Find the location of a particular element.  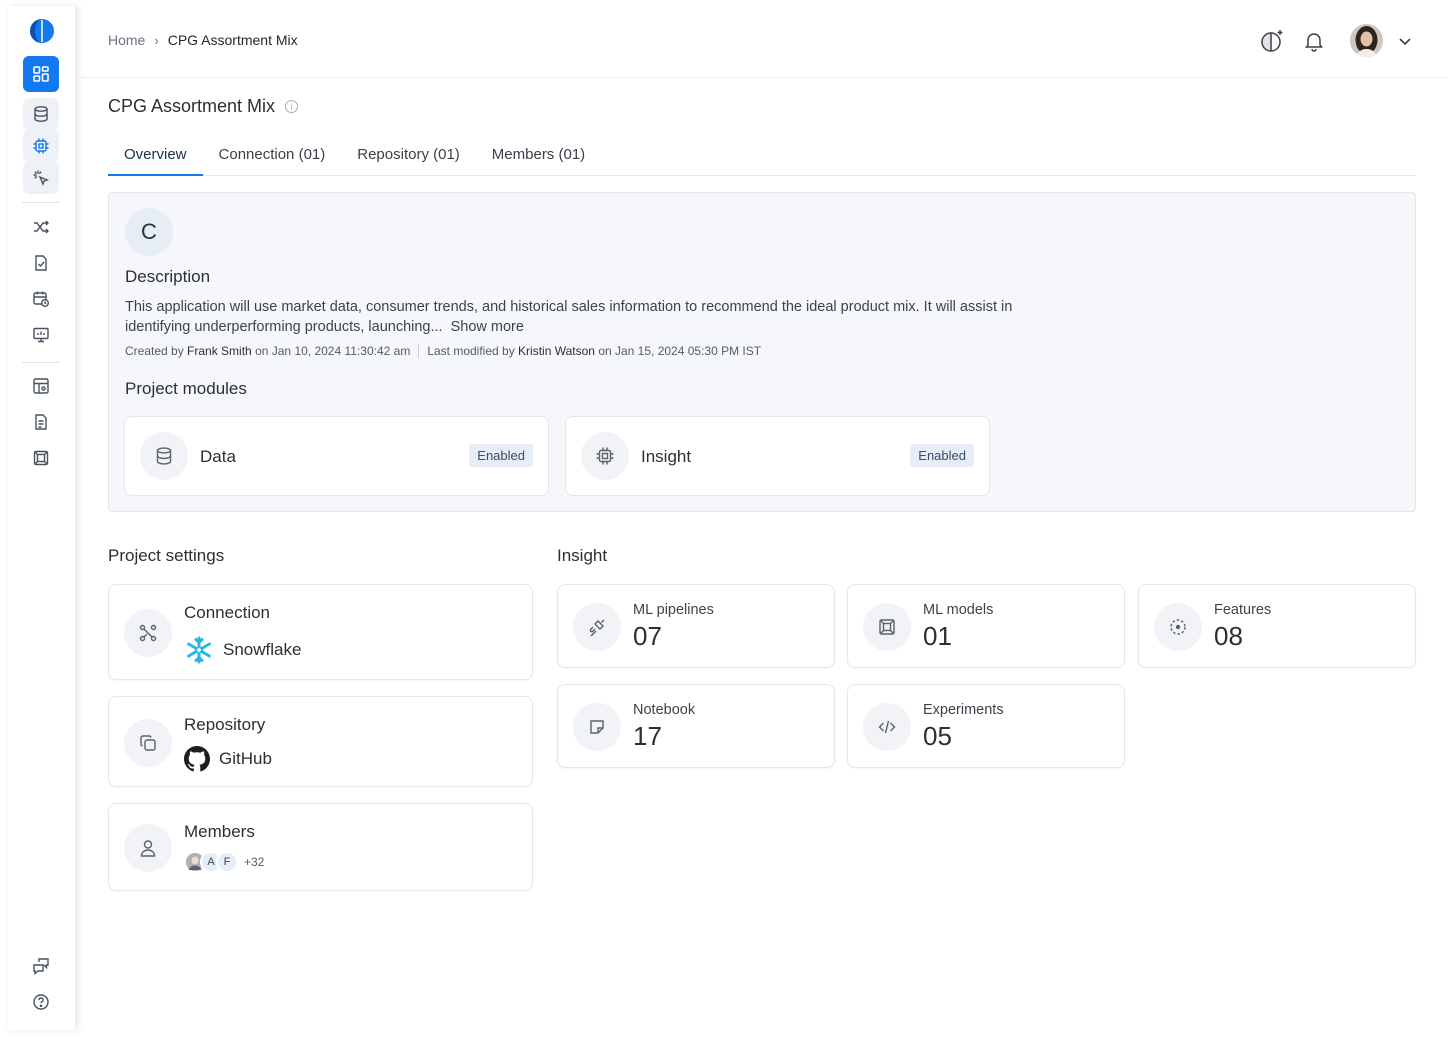

user-icon is located at coordinates (148, 848).